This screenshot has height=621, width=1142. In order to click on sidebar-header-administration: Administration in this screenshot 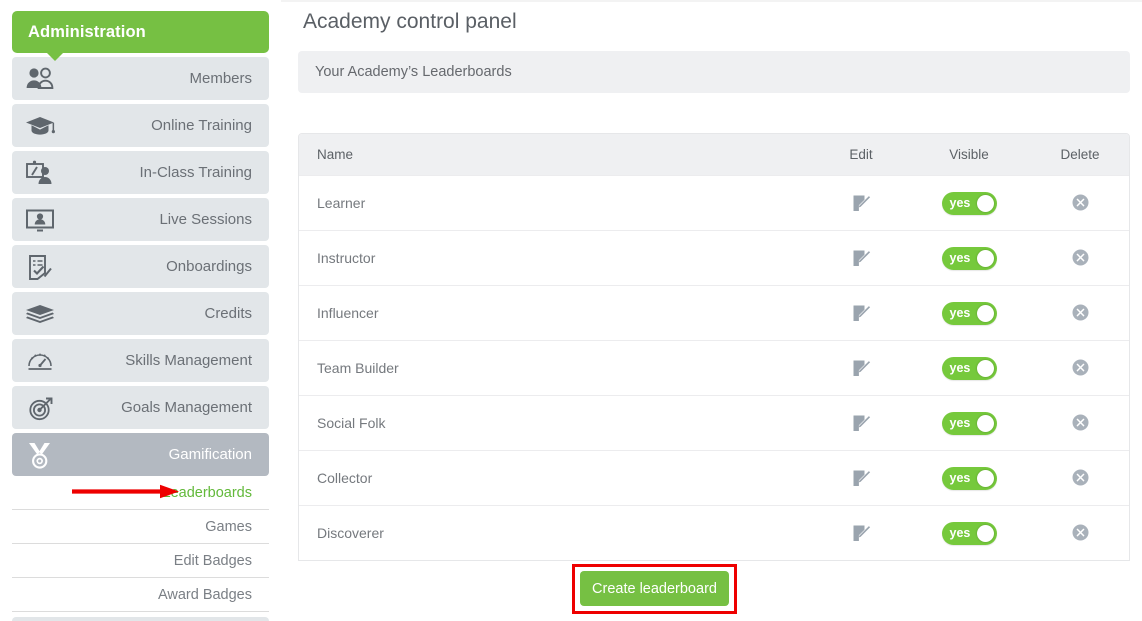, I will do `click(140, 36)`.